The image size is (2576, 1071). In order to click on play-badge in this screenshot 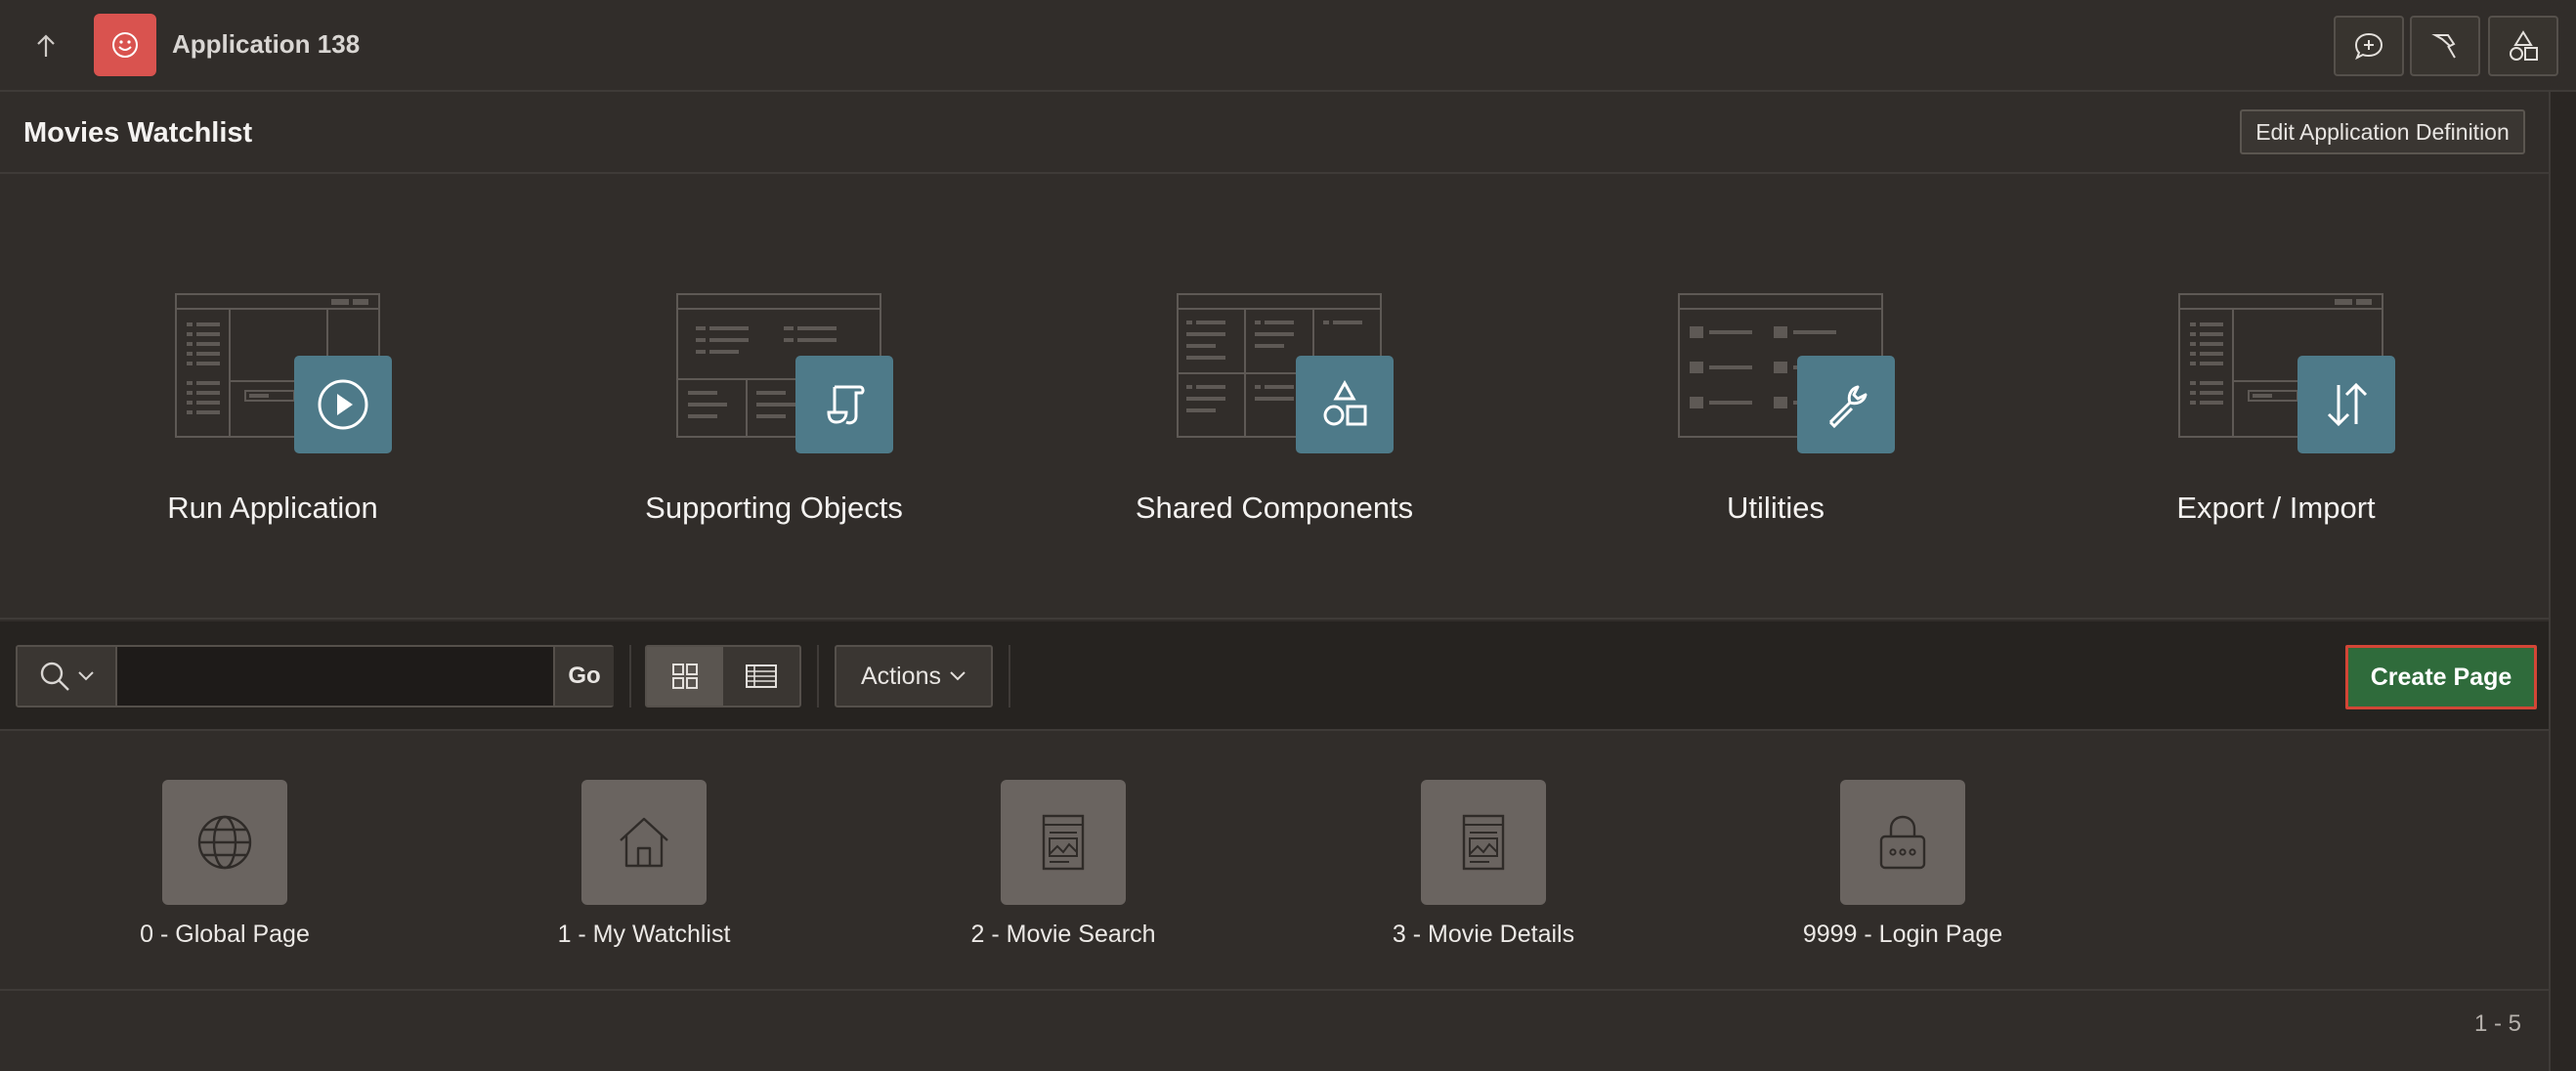, I will do `click(343, 404)`.